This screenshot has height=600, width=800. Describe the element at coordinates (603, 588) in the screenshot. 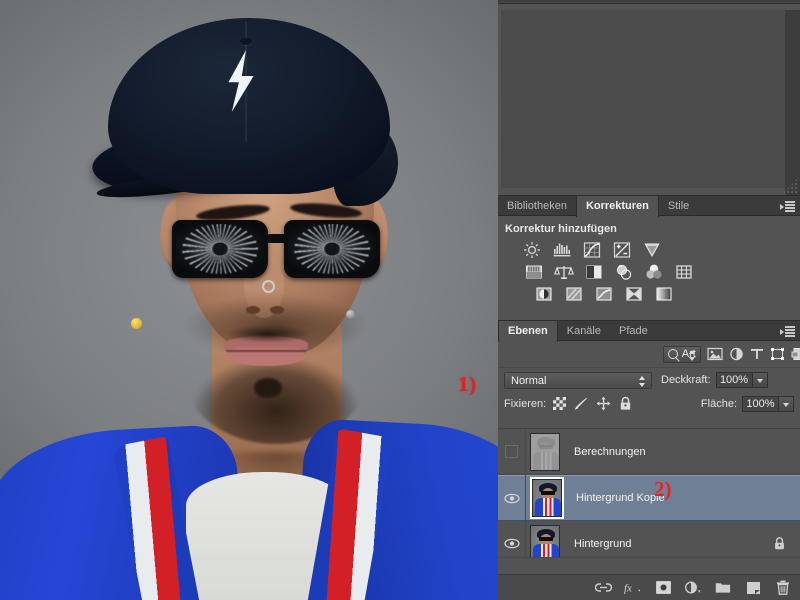

I see `link-layers-icon` at that location.